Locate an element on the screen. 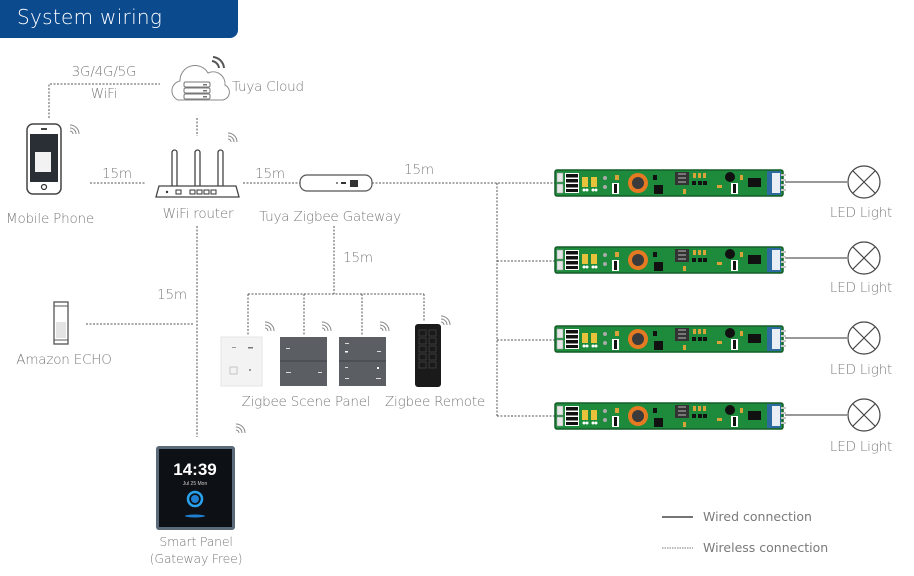 The height and width of the screenshot is (576, 914). gateway-label: Tuya Zigbee Gateway is located at coordinates (330, 217).